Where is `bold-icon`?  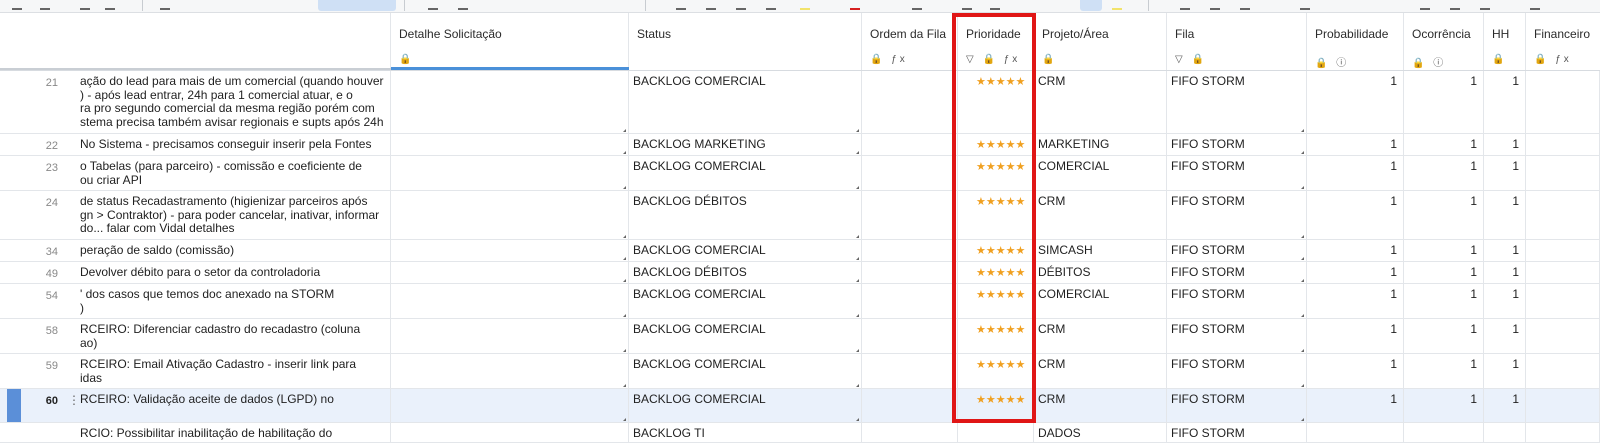 bold-icon is located at coordinates (681, 5).